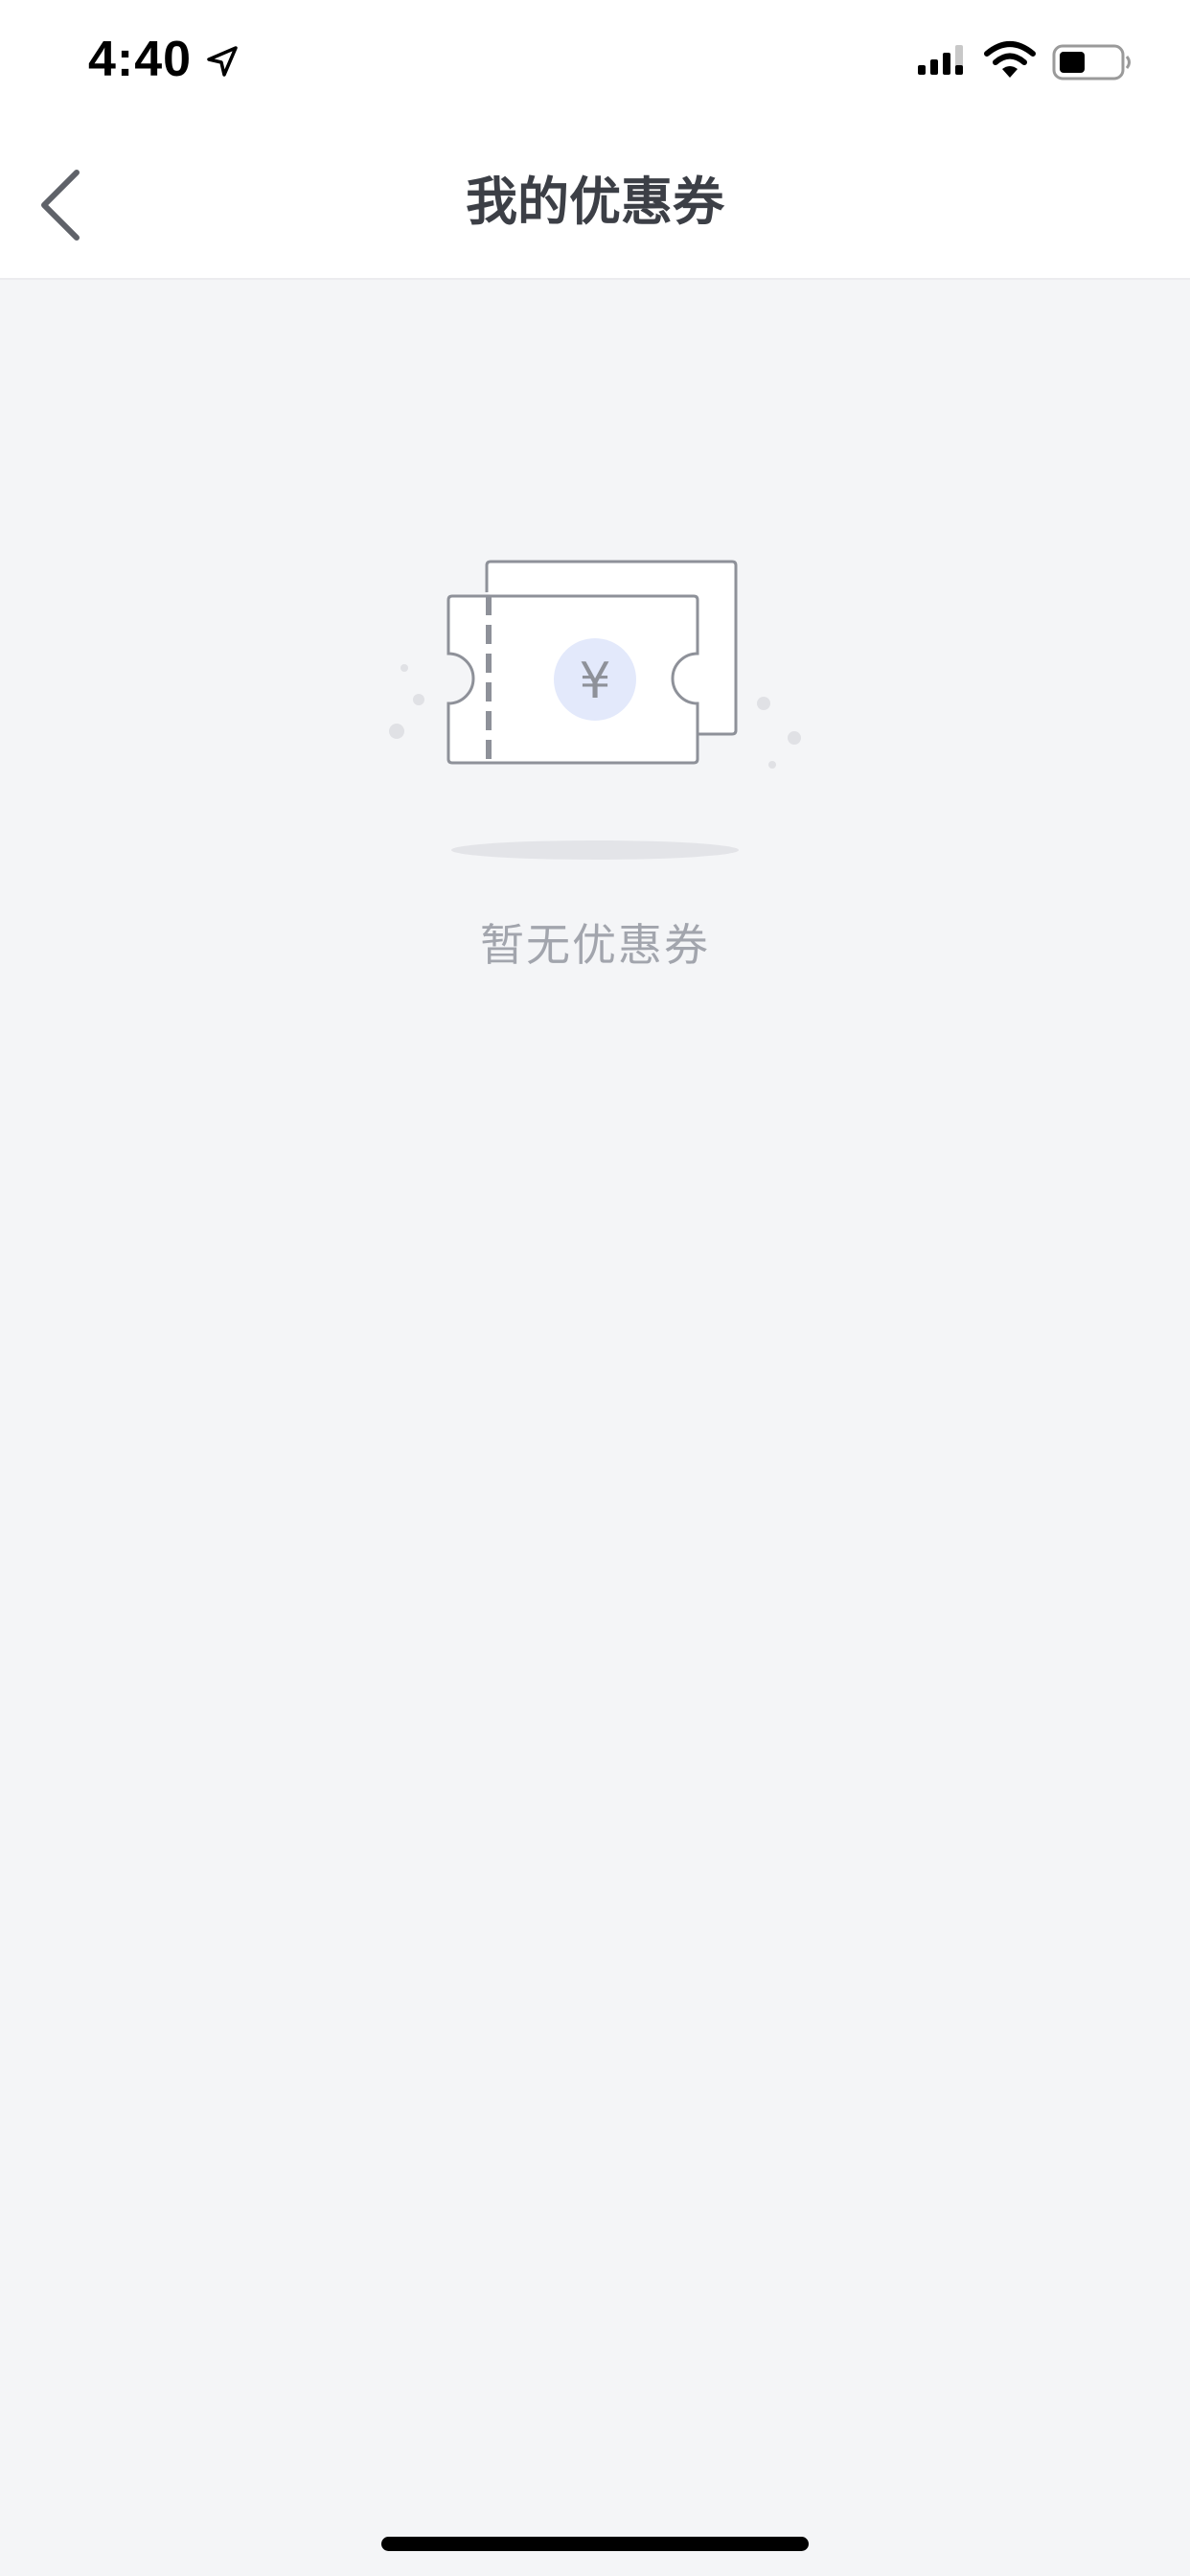  Describe the element at coordinates (1092, 62) in the screenshot. I see `battery-icon` at that location.